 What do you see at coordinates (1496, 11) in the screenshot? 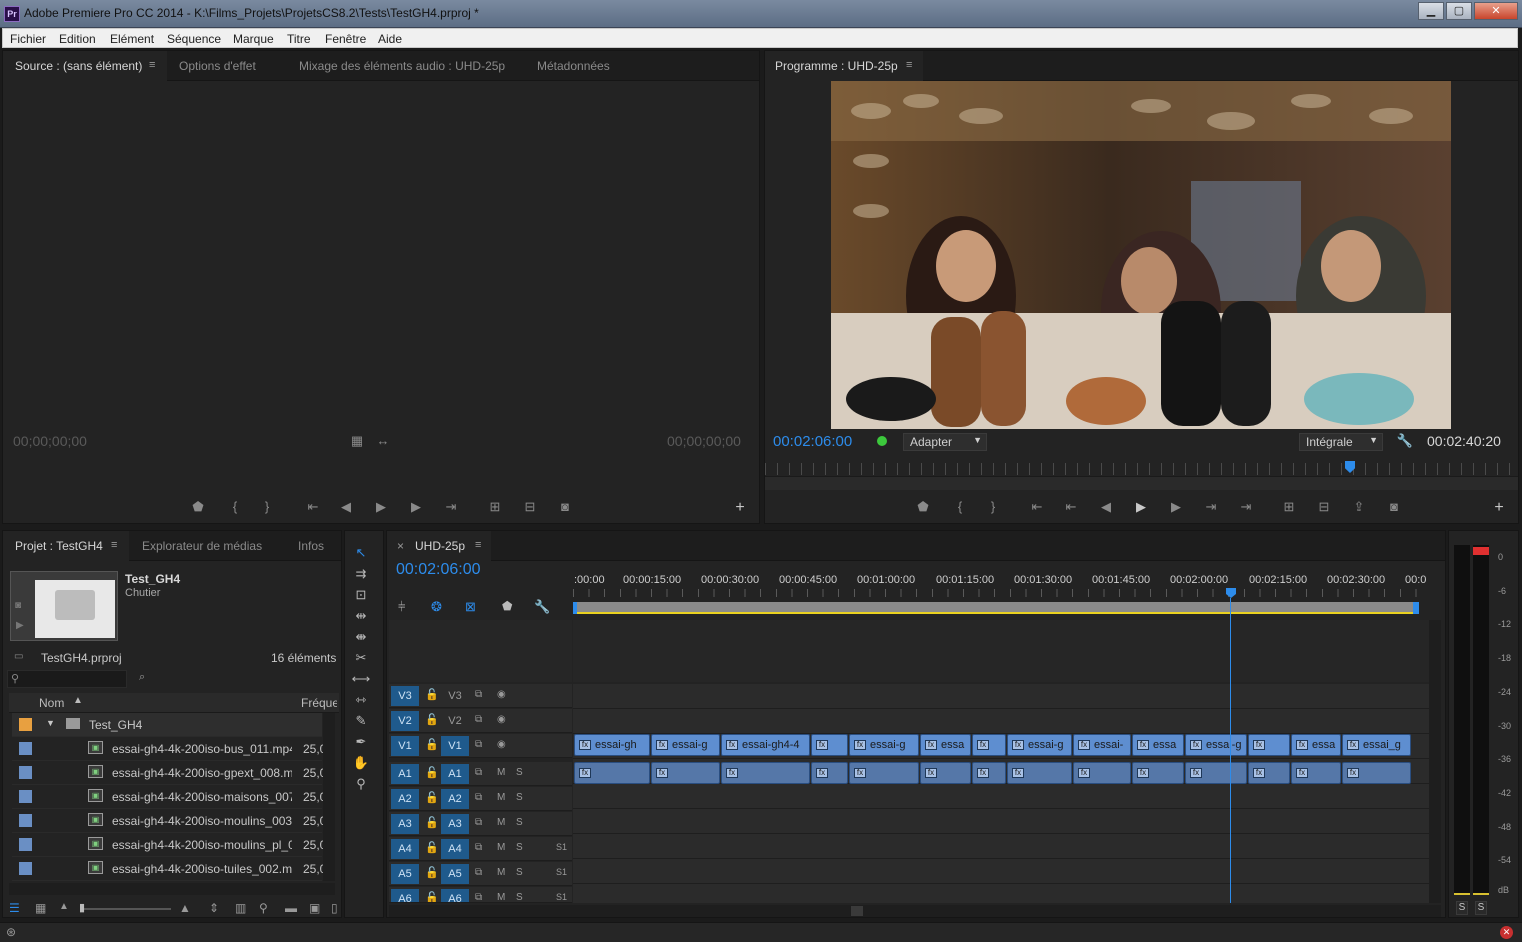
I see `close-button: ✕` at bounding box center [1496, 11].